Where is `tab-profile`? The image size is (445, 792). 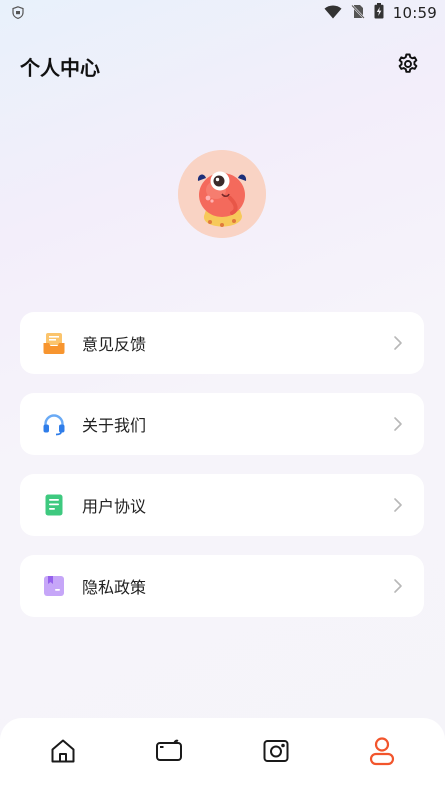
tab-profile is located at coordinates (382, 753).